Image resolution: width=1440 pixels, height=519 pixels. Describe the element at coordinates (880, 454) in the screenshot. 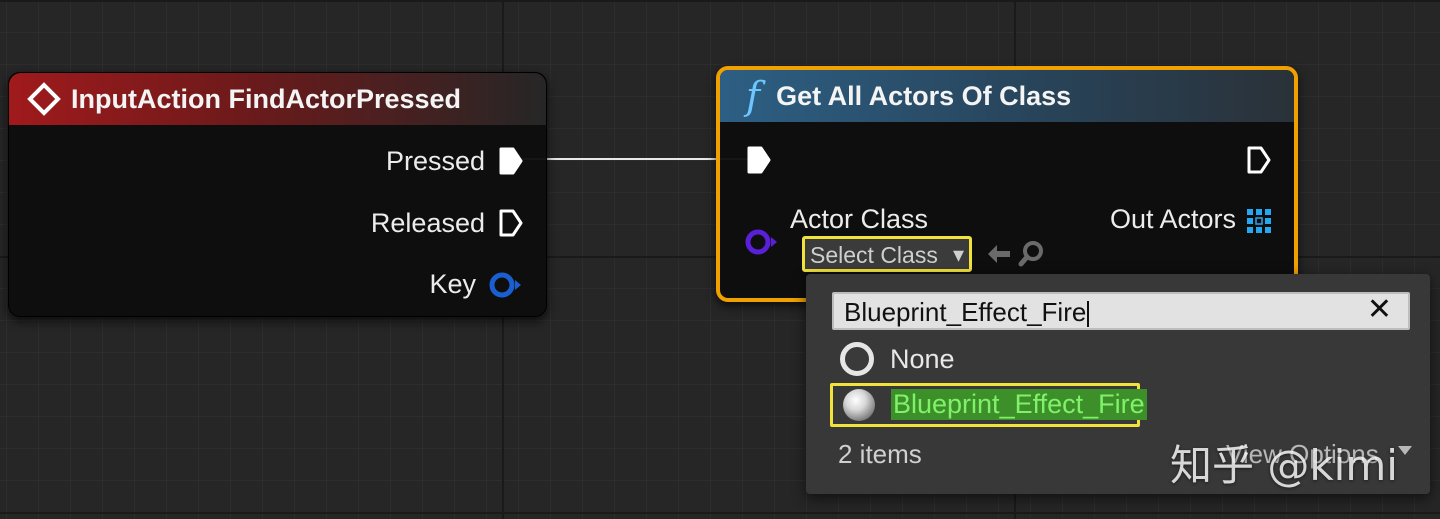

I see `item-count: 2 items` at that location.